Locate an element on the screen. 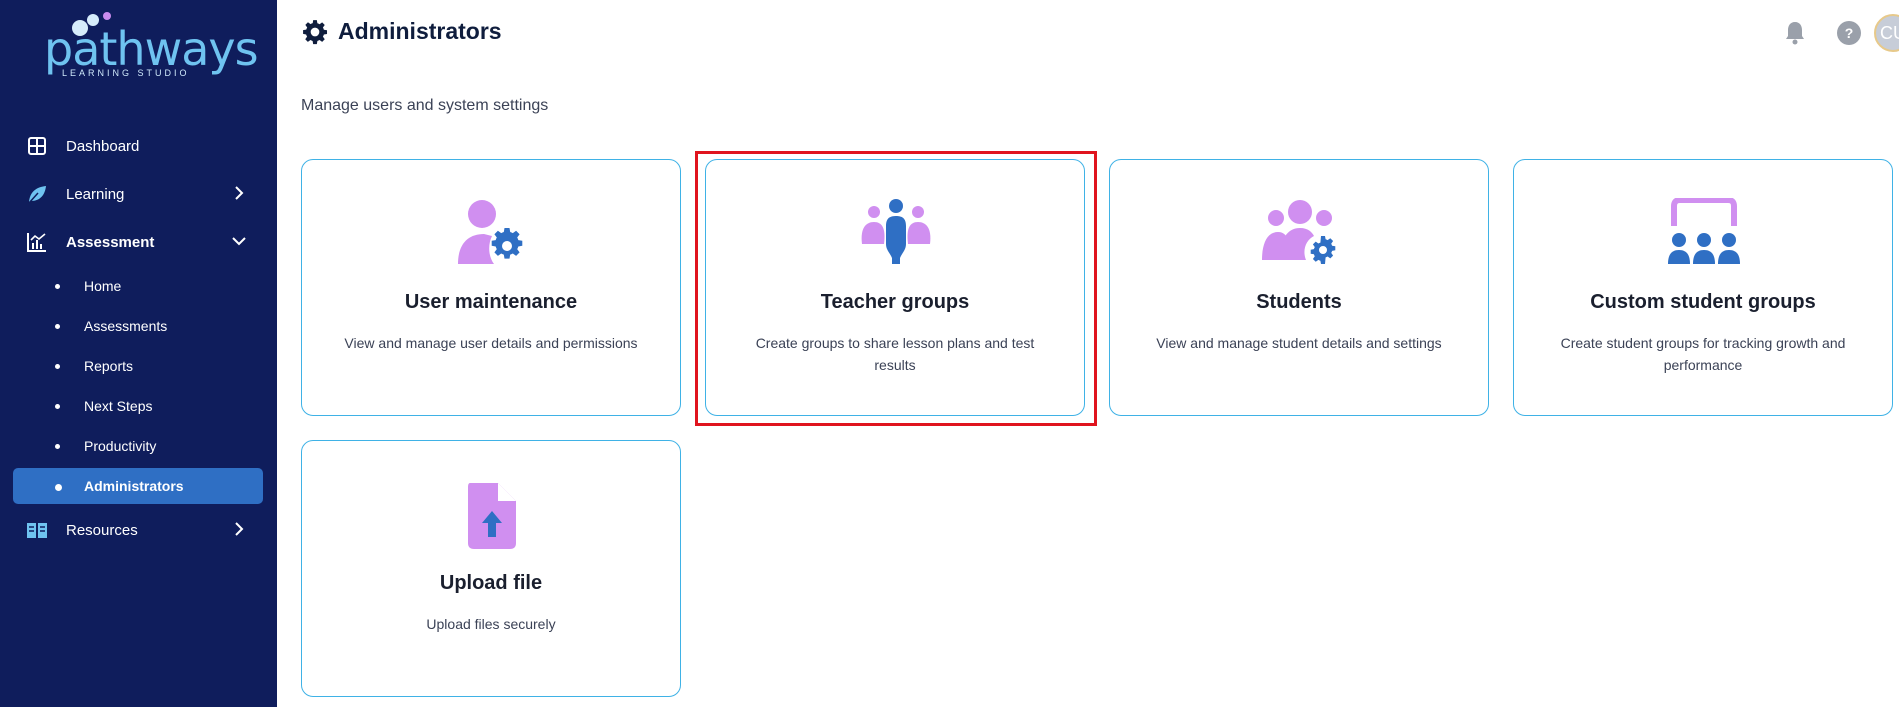 The width and height of the screenshot is (1899, 707). sidebar-item-resources: Resources is located at coordinates (138, 530).